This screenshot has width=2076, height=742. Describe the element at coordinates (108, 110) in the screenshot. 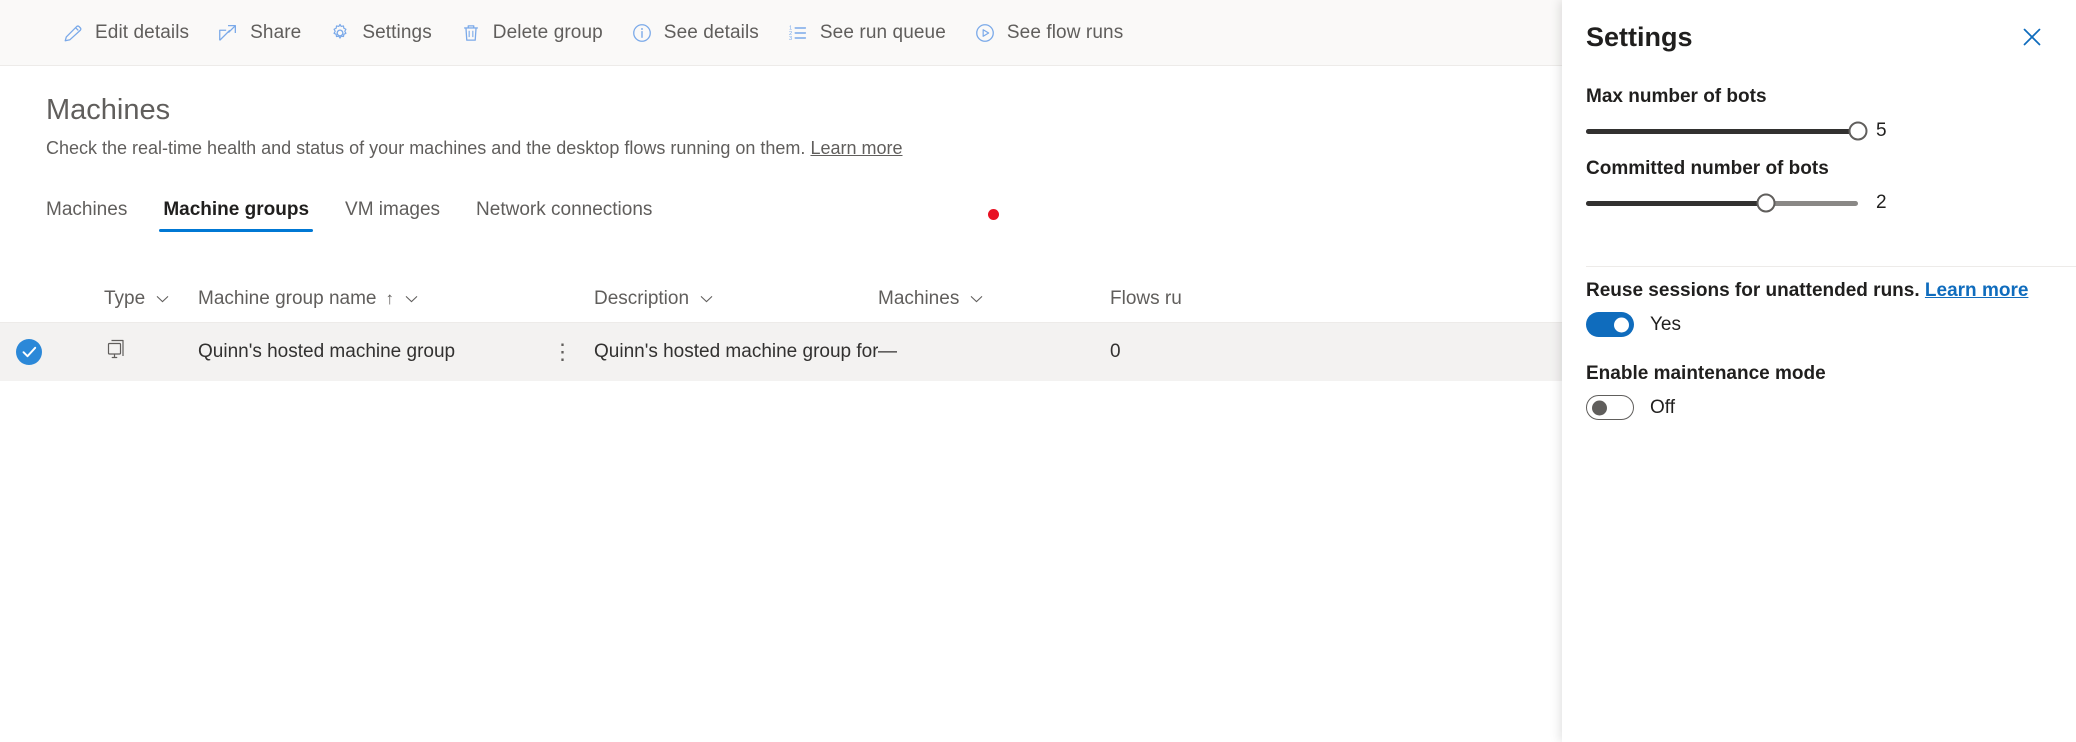

I see `page-title: Machines` at that location.